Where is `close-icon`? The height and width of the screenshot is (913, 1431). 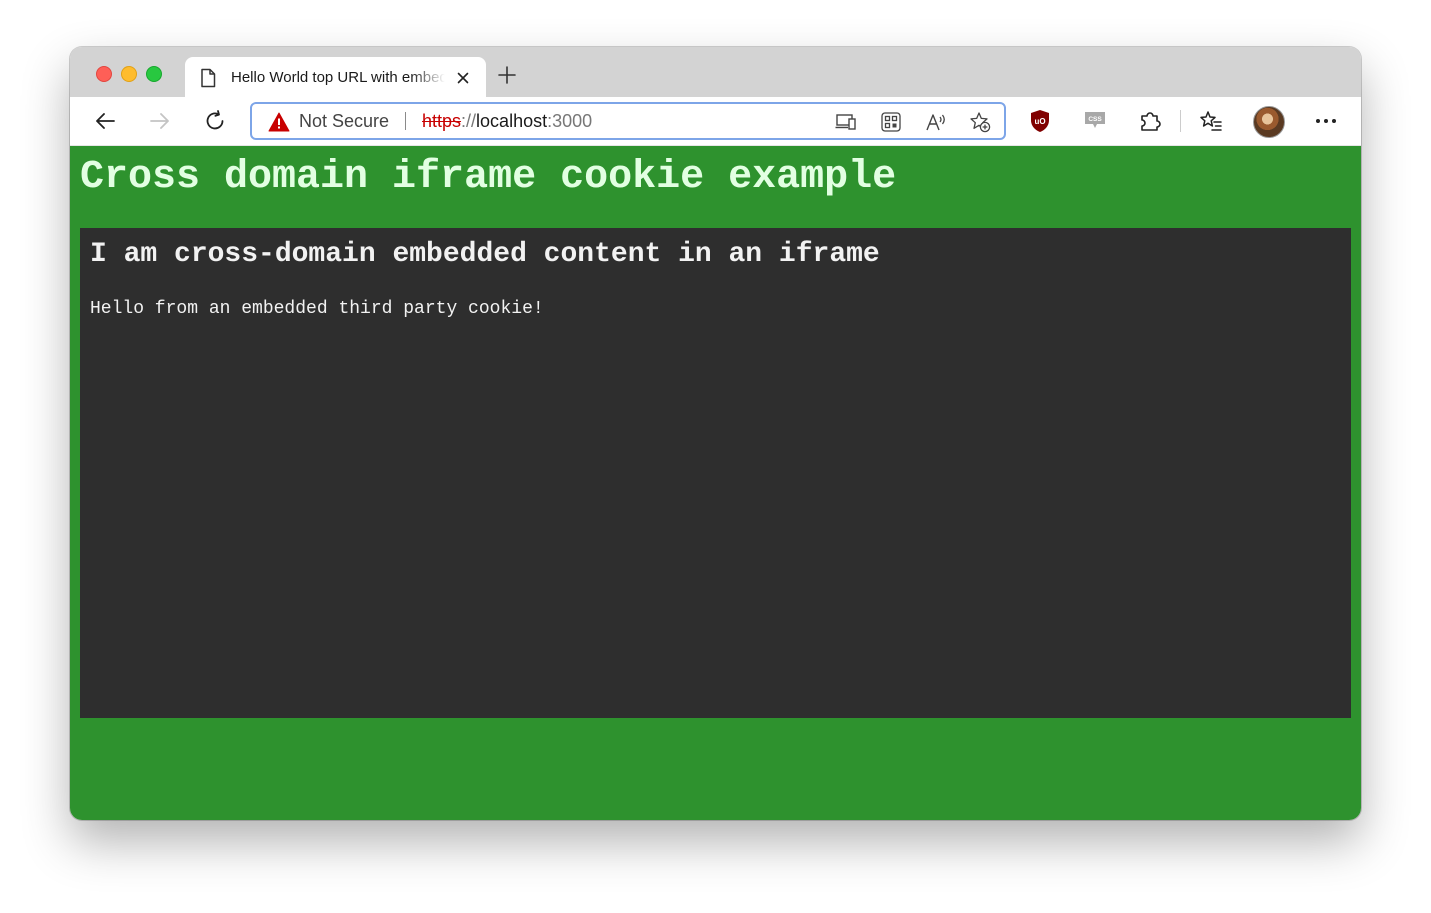
close-icon is located at coordinates (463, 78).